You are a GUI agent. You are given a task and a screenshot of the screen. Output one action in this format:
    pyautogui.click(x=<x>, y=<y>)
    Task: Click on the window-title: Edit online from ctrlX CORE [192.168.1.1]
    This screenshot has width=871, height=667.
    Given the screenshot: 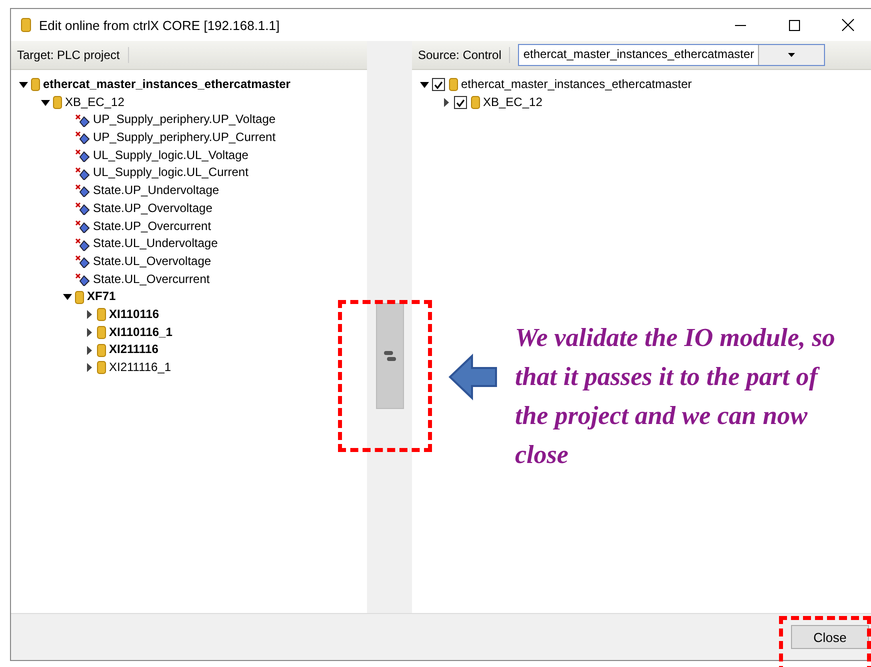 What is the action you would take?
    pyautogui.click(x=160, y=25)
    